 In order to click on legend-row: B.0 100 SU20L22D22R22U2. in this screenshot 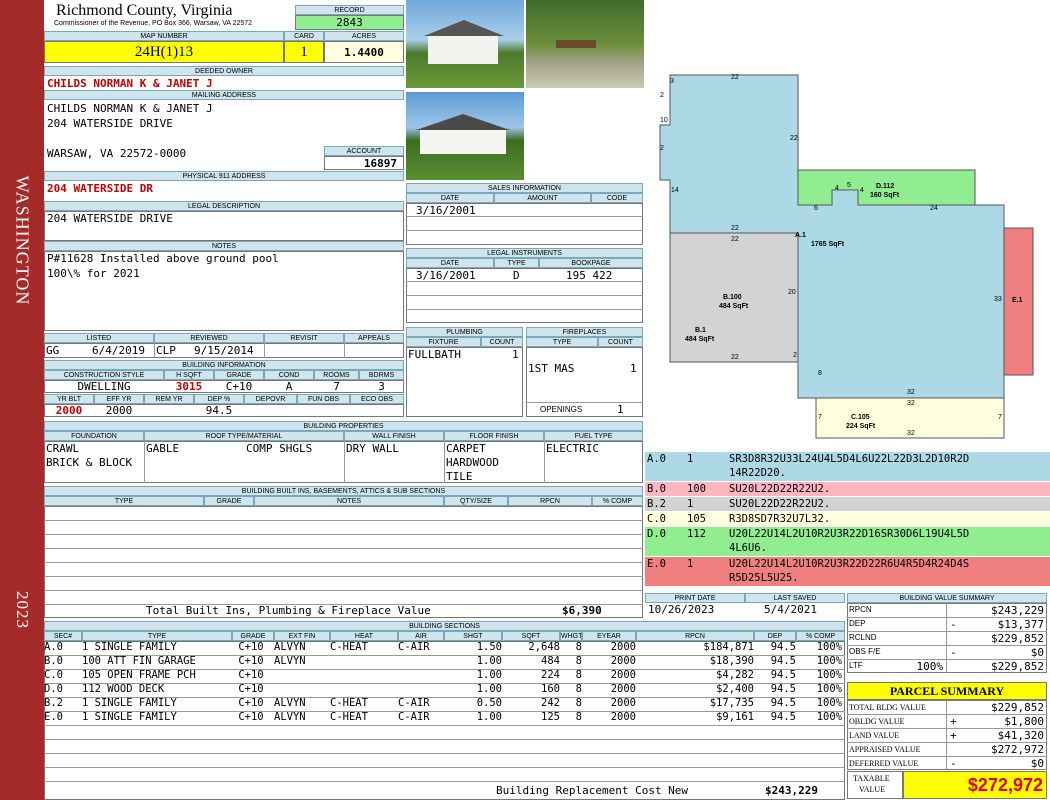, I will do `click(847, 489)`.